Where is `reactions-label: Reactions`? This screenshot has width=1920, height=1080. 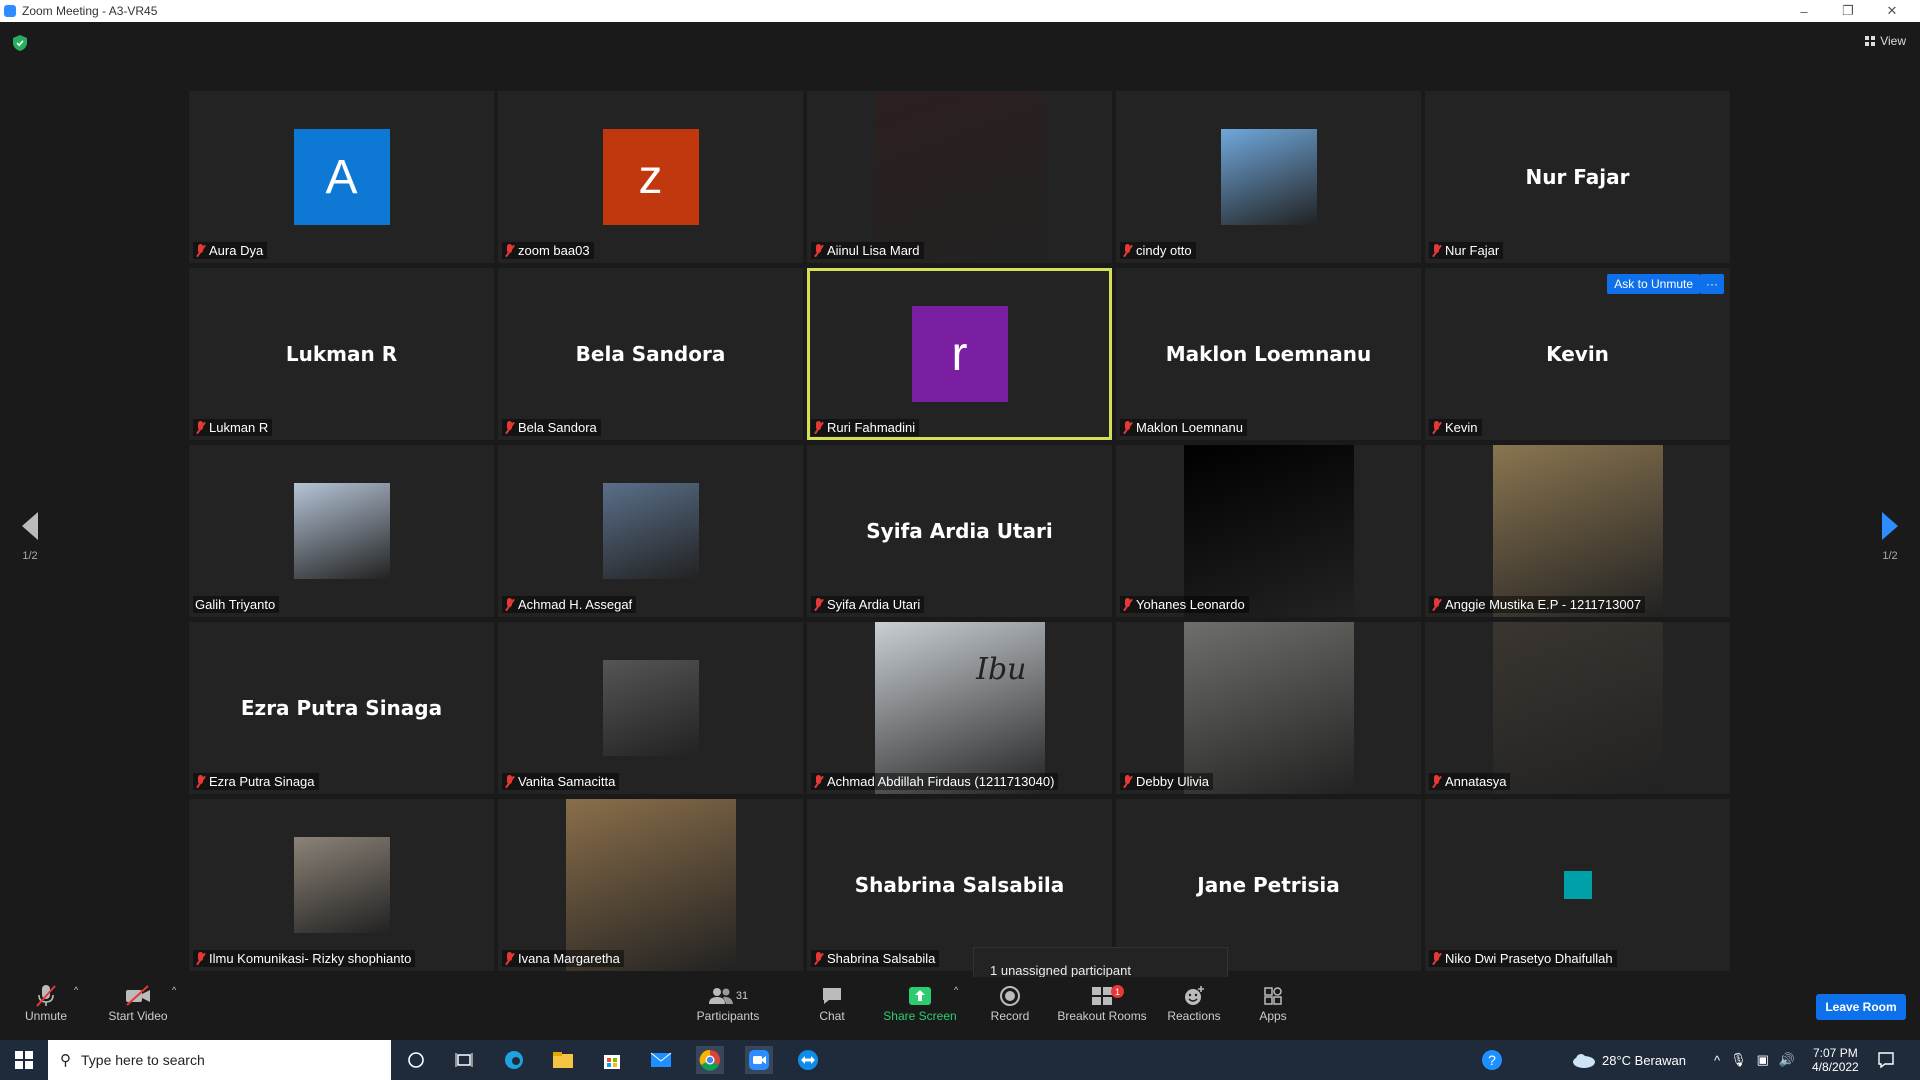
reactions-label: Reactions is located at coordinates (1194, 1016).